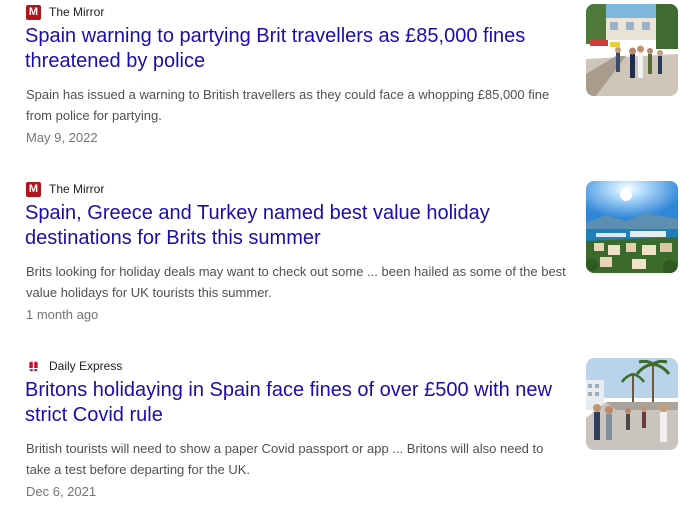 The image size is (699, 524). I want to click on street-crowd-photo-icon, so click(632, 50).